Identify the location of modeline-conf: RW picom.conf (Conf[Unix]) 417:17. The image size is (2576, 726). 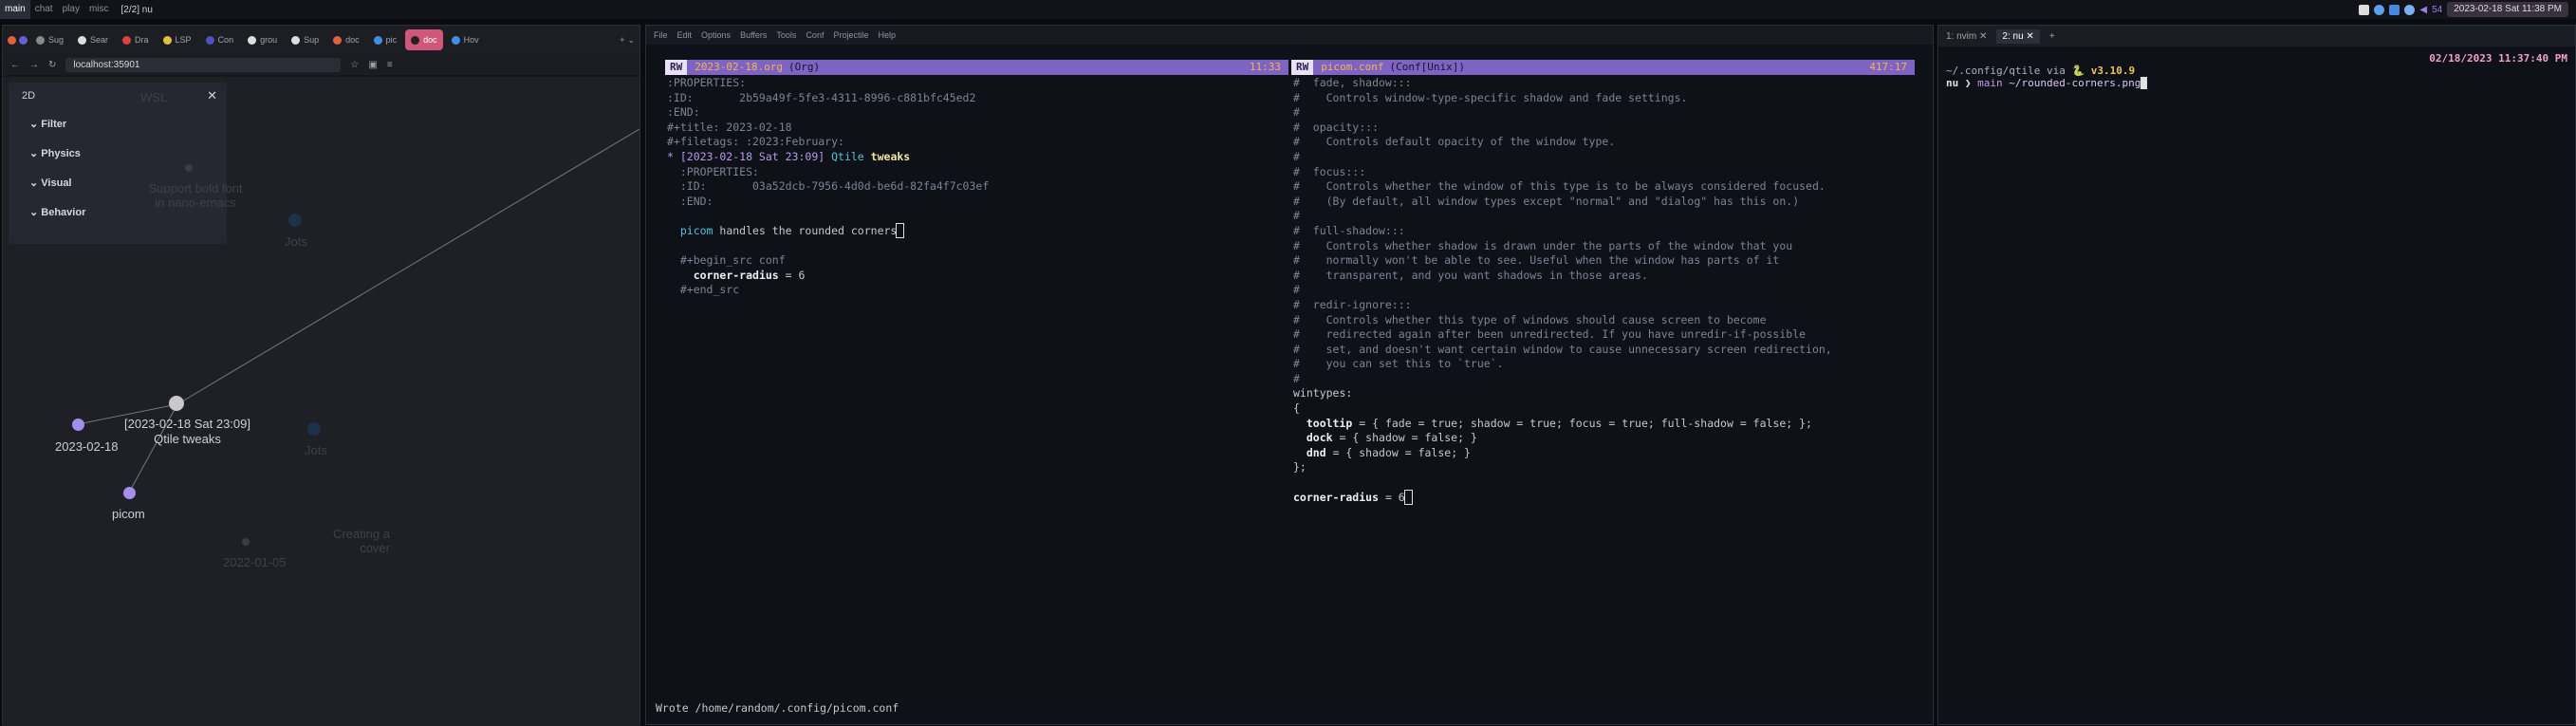
(1603, 67).